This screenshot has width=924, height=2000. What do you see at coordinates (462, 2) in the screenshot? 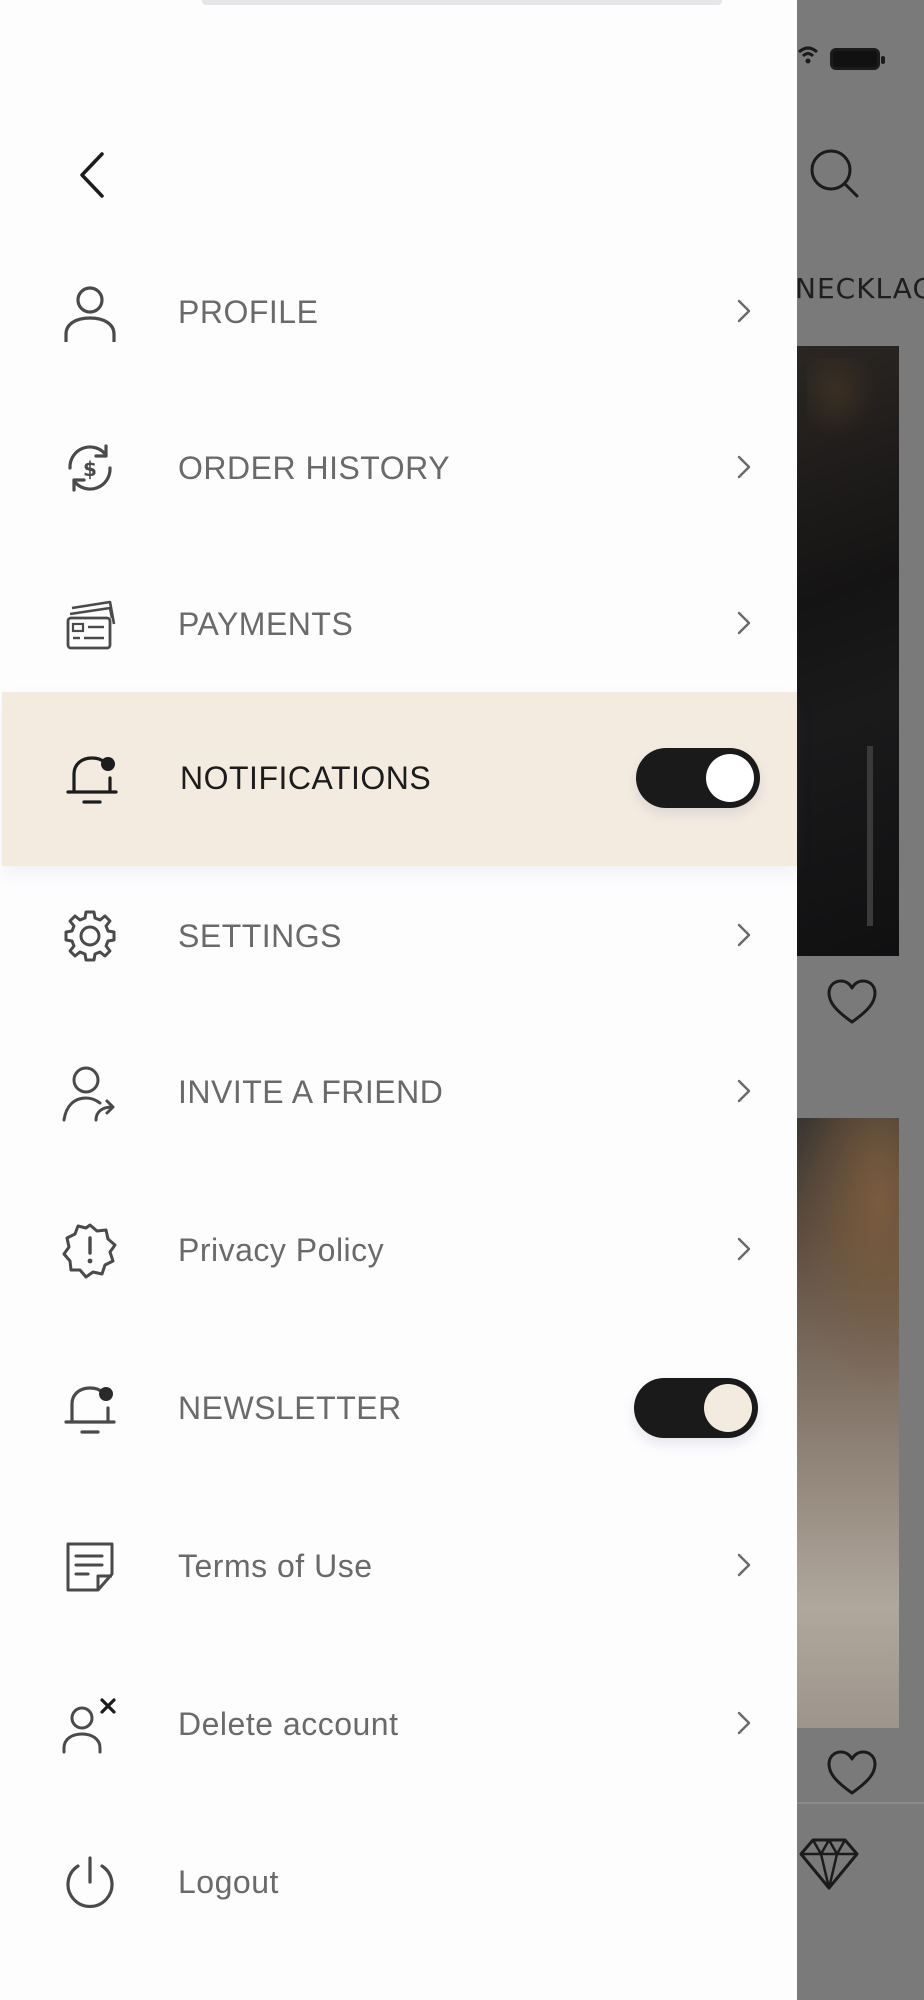
I see `drawer-handle` at bounding box center [462, 2].